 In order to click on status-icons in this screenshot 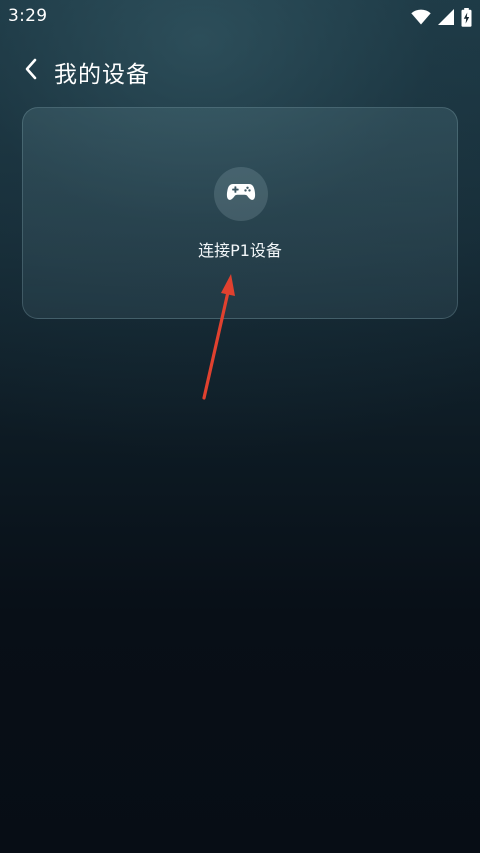, I will do `click(441, 17)`.